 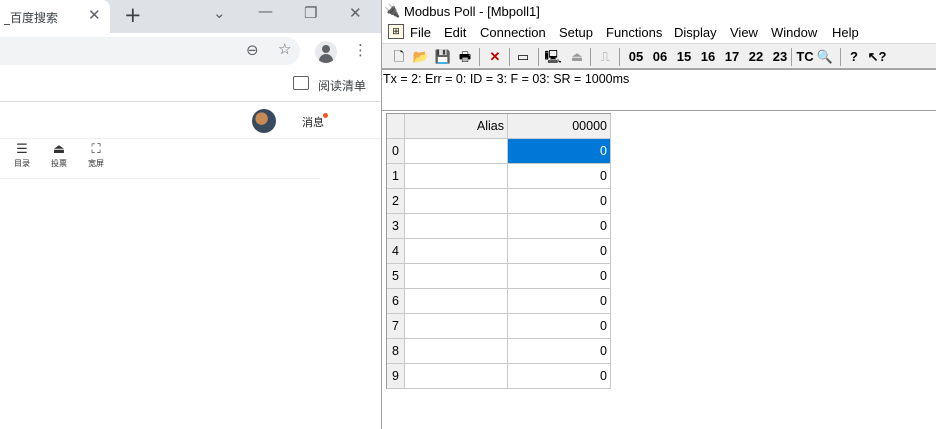 What do you see at coordinates (396, 226) in the screenshot?
I see `row-index: 3` at bounding box center [396, 226].